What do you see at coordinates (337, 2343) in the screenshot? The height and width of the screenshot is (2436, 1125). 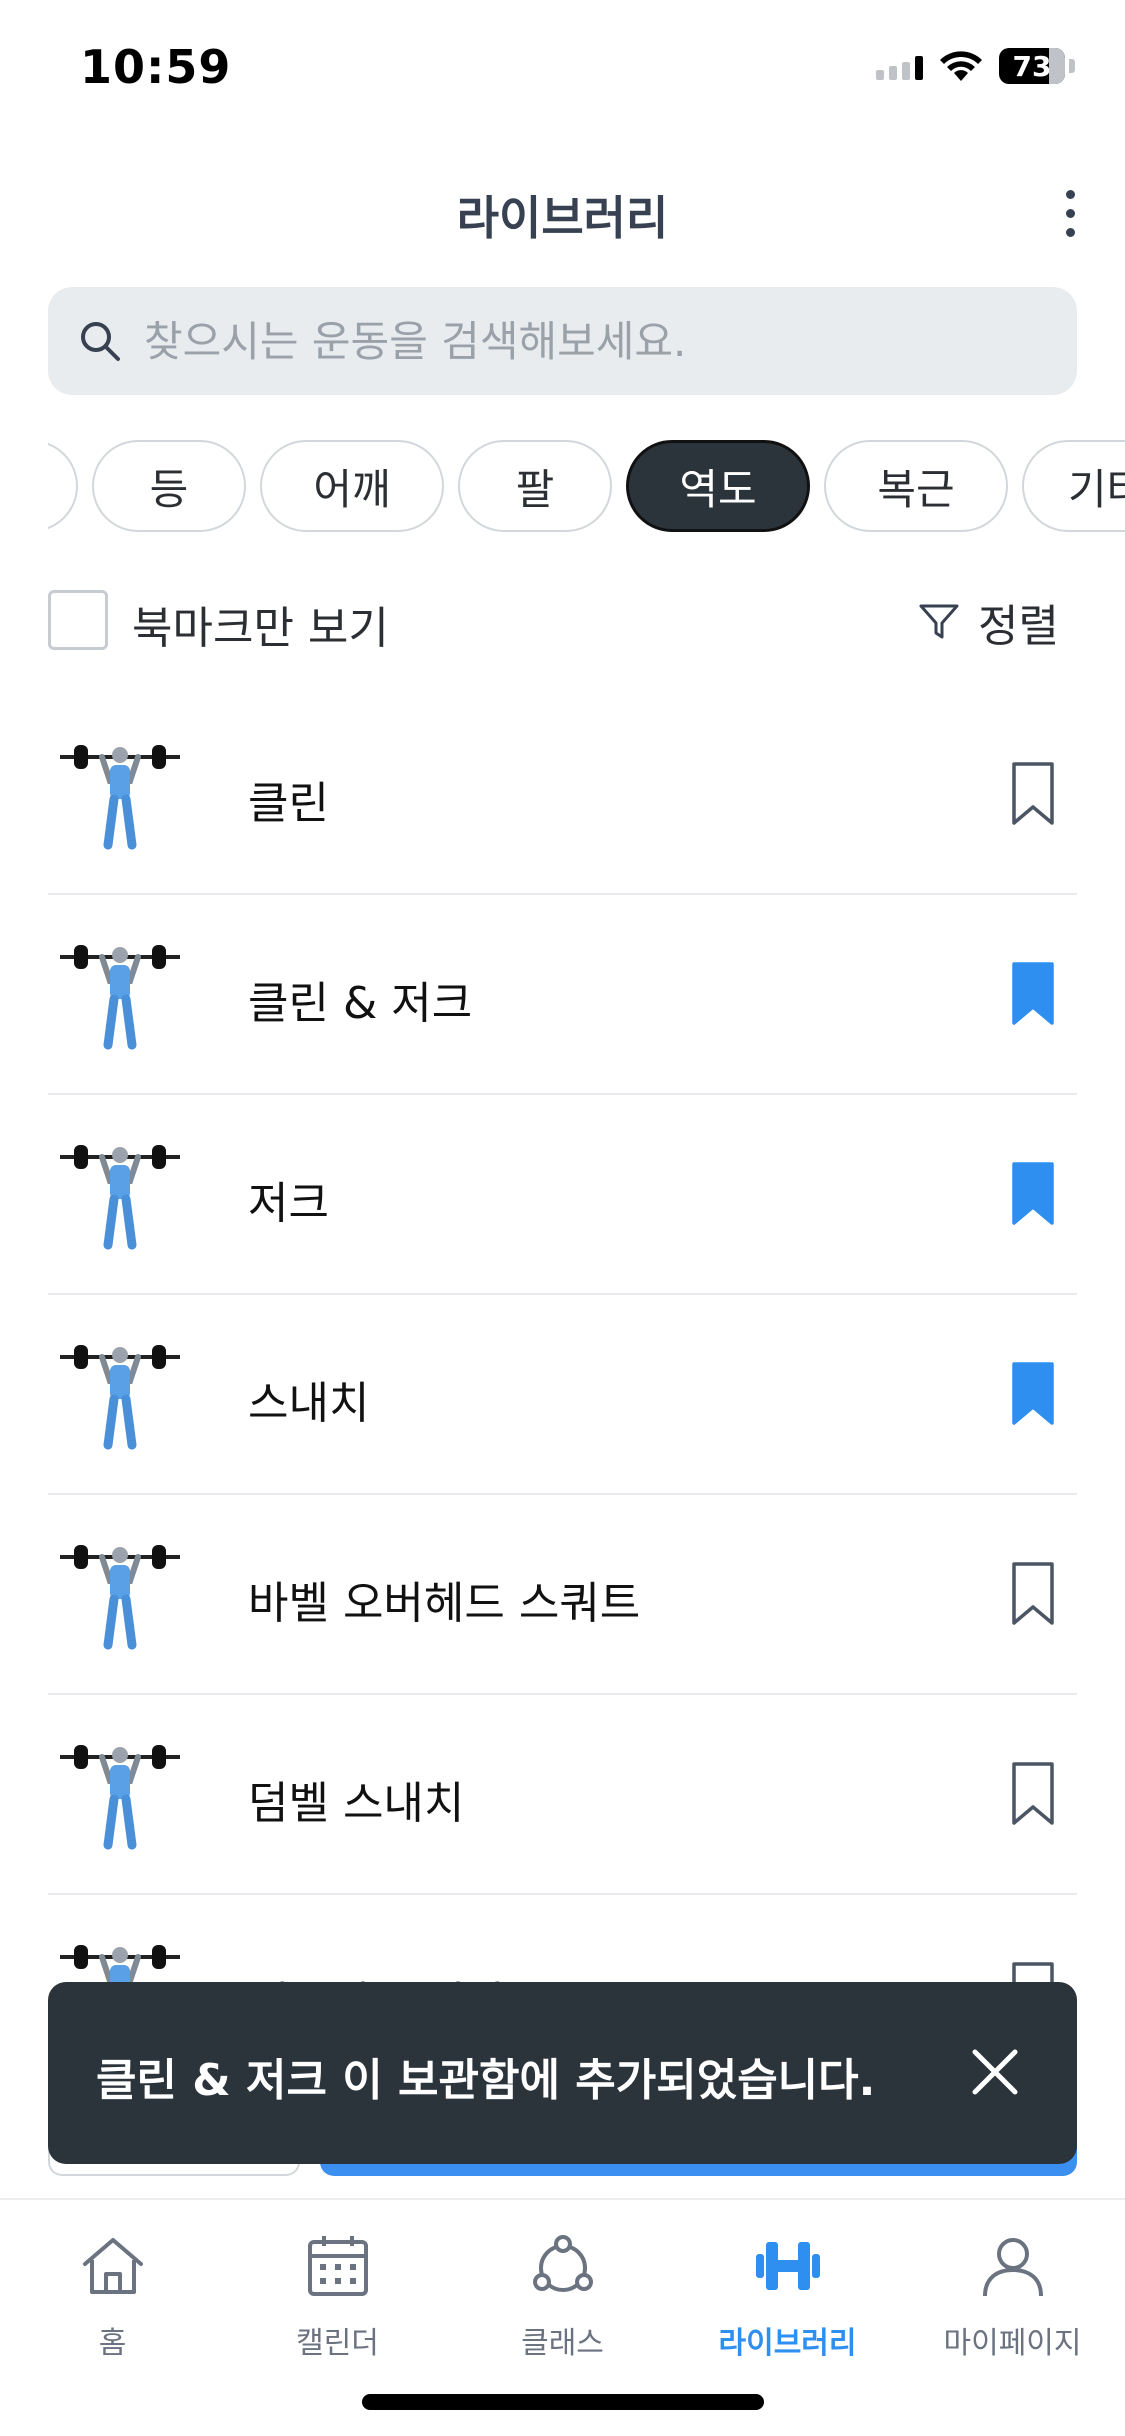 I see `nav-calendar-label: 캘린더` at bounding box center [337, 2343].